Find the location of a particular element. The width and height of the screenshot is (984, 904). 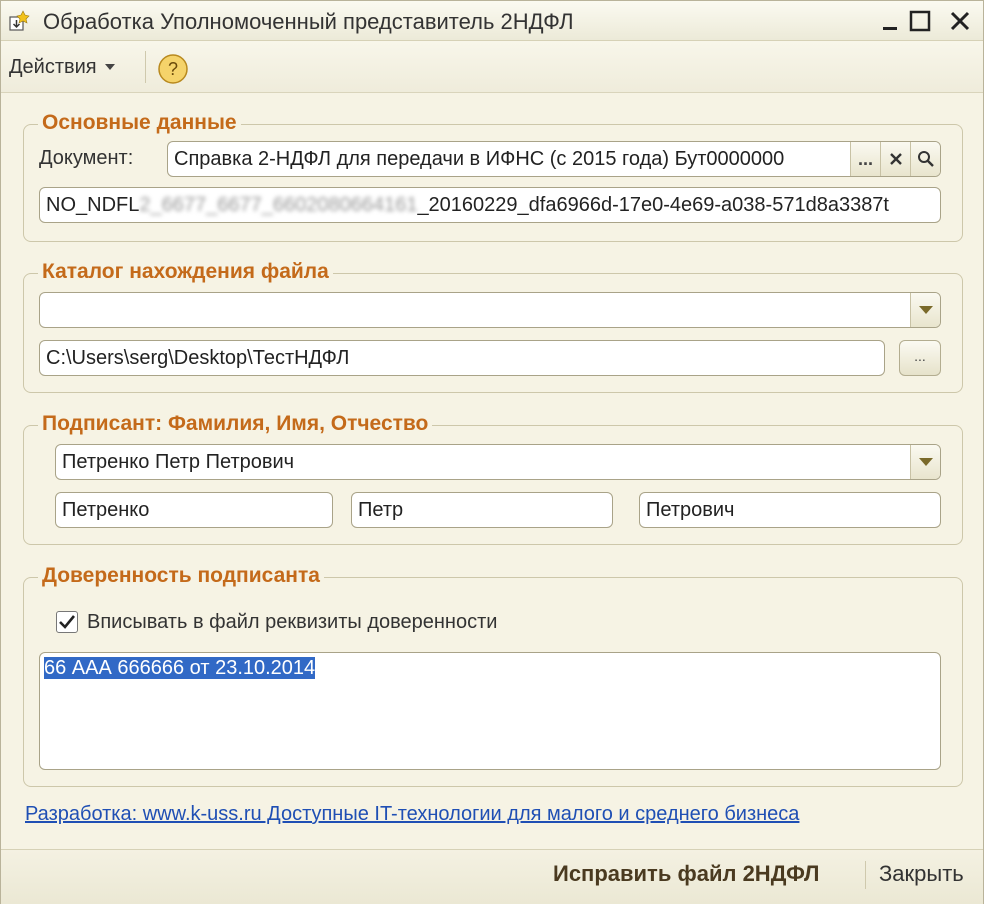

file-name-blurred: 2_6677_6677_6602080664161 is located at coordinates (278, 205).